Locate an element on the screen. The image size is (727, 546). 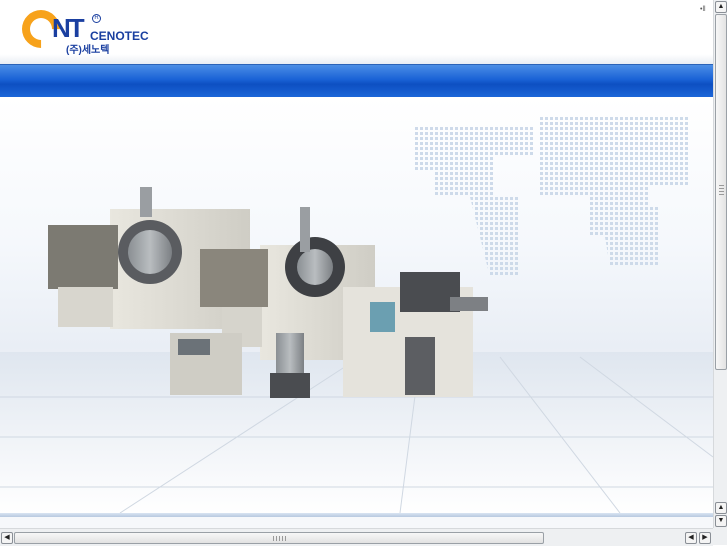
lab-mill-machine is located at coordinates (240, 365).